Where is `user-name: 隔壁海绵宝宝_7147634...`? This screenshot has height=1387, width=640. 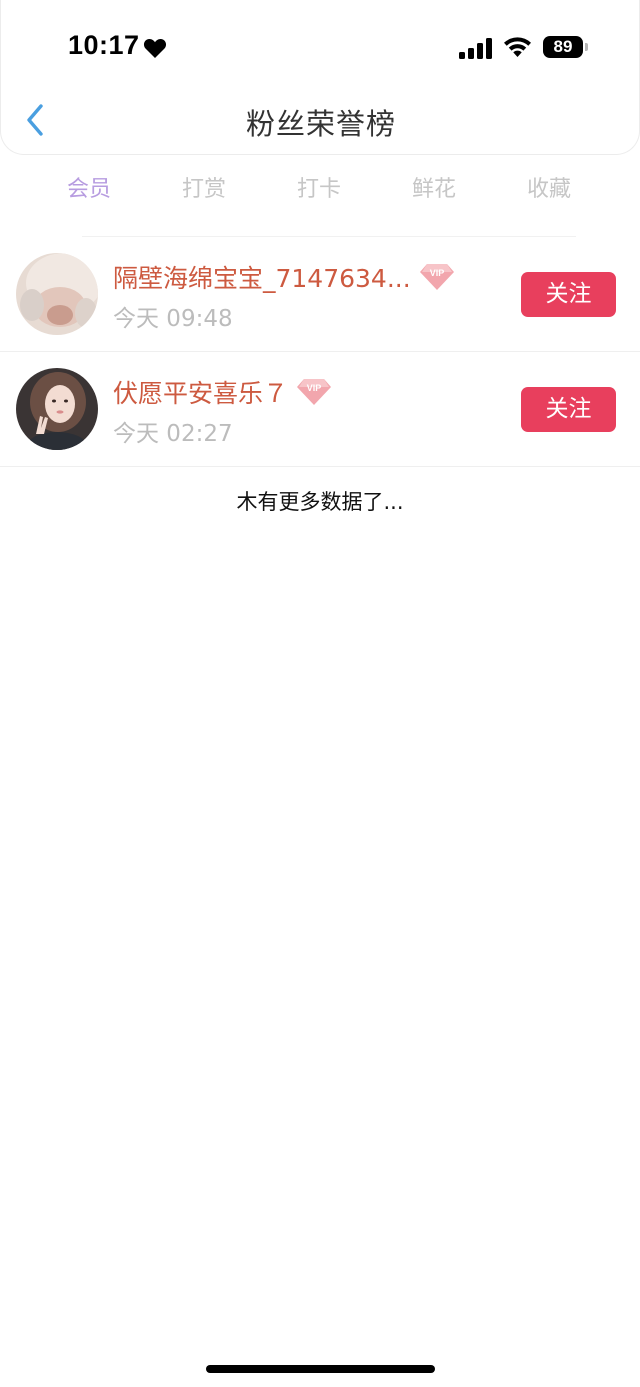 user-name: 隔壁海绵宝宝_7147634... is located at coordinates (262, 277).